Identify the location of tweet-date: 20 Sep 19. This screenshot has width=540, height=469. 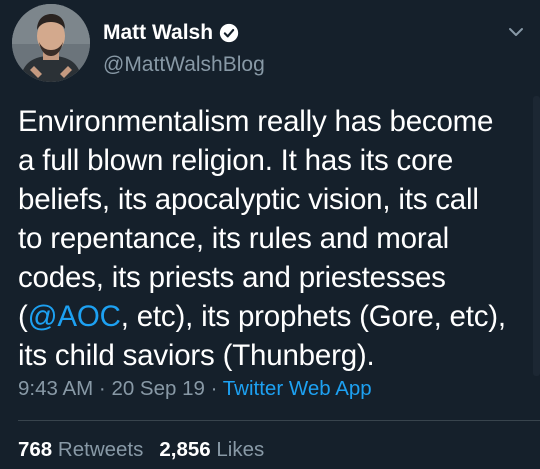
(157, 388).